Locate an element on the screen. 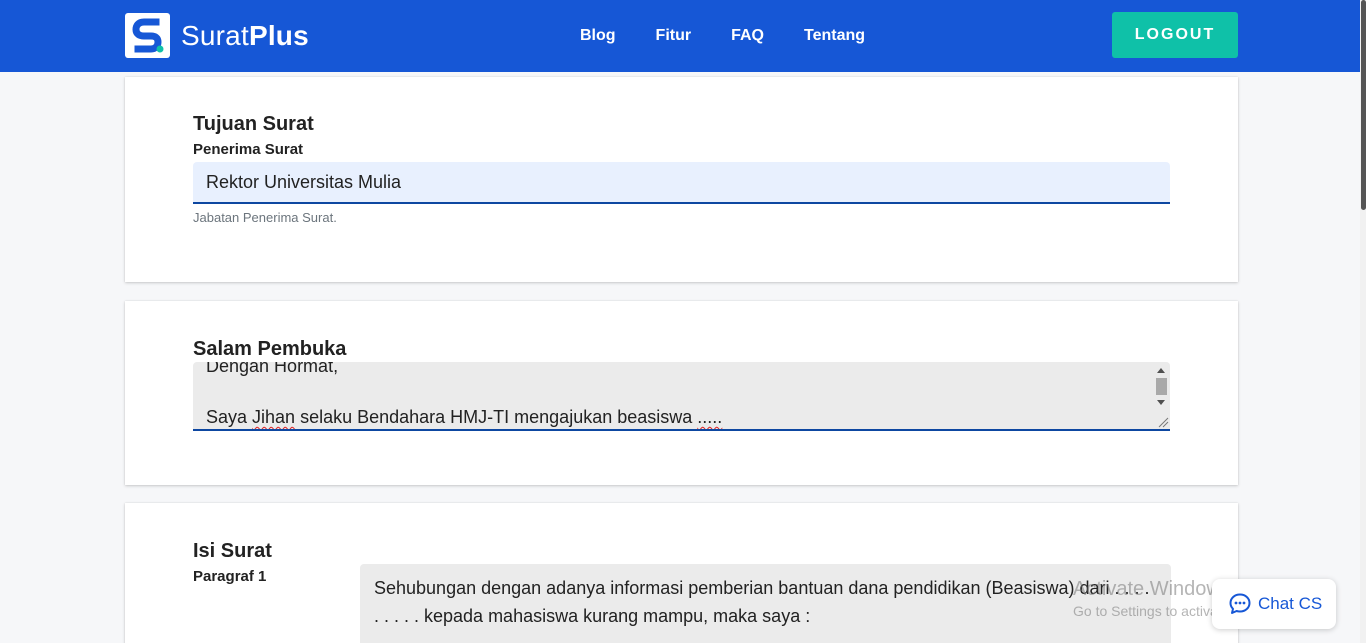  page-scrollbar is located at coordinates (1363, 321).